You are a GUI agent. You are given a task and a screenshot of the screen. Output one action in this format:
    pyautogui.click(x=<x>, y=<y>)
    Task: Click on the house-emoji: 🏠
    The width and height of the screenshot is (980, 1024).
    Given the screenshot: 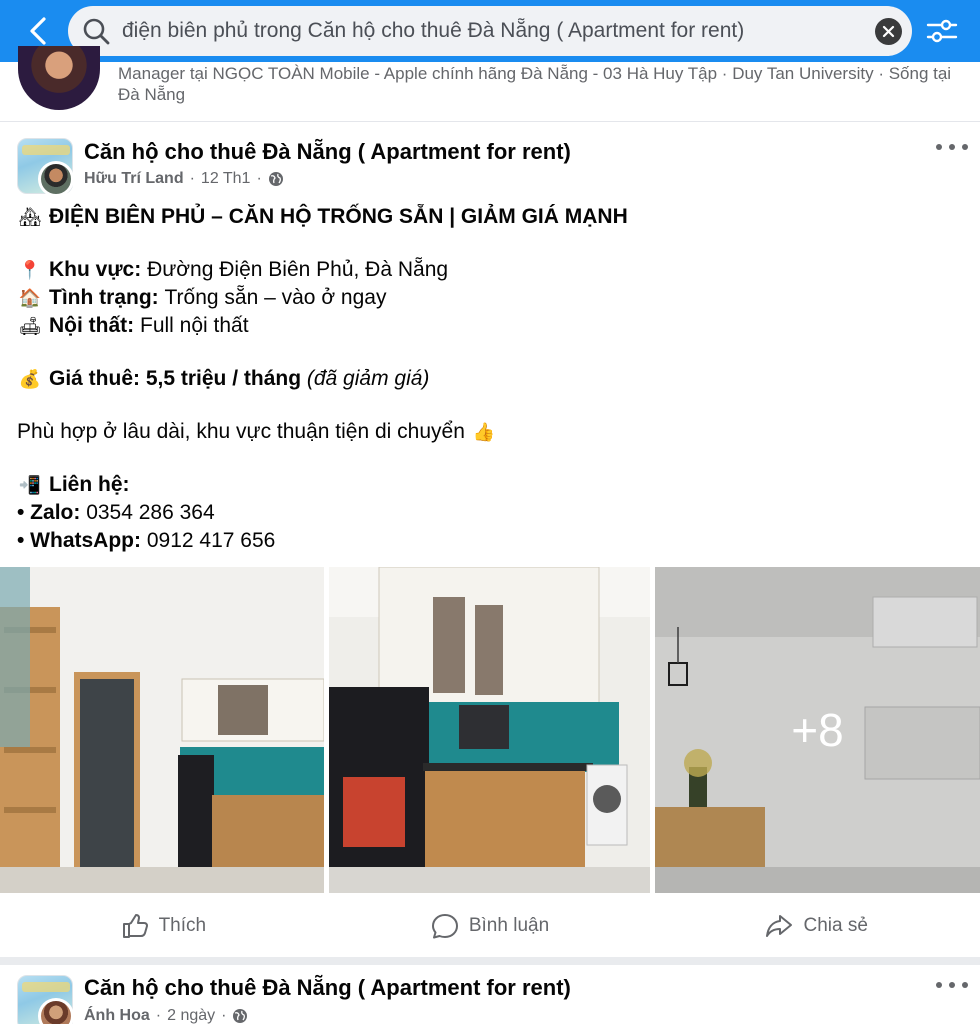 What is the action you would take?
    pyautogui.click(x=30, y=298)
    